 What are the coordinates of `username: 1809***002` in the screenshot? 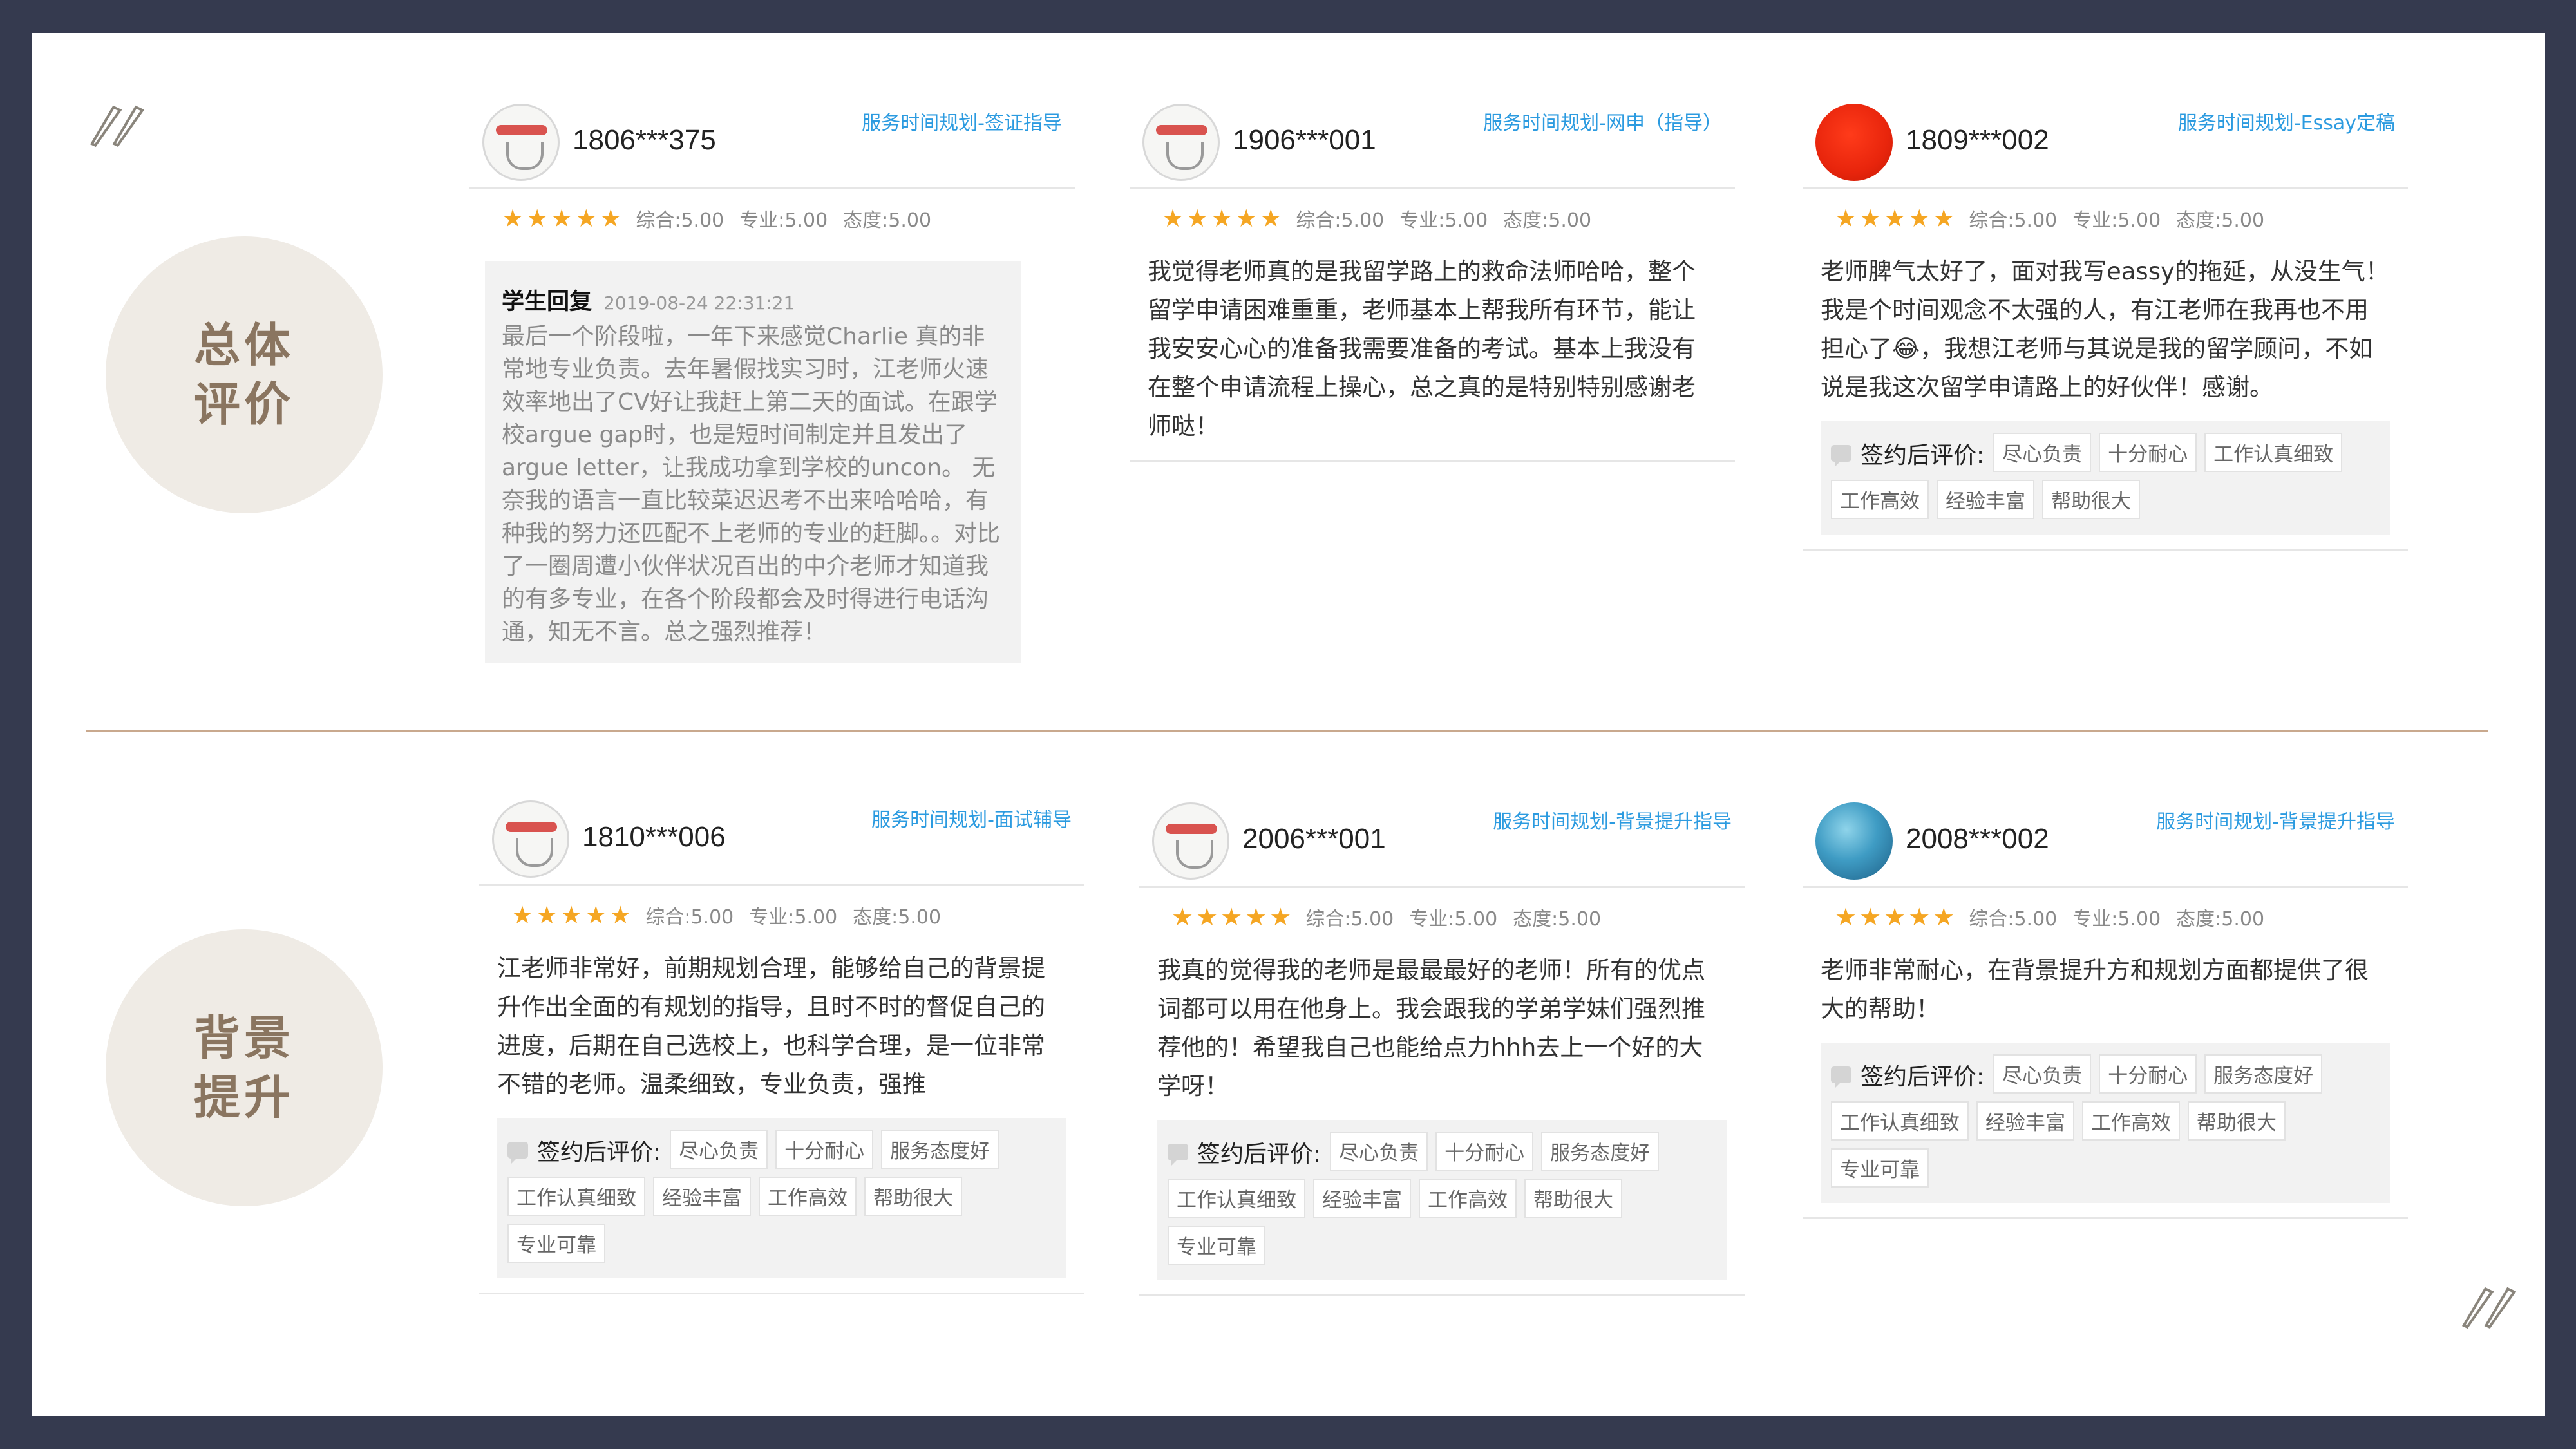 It's located at (1977, 140).